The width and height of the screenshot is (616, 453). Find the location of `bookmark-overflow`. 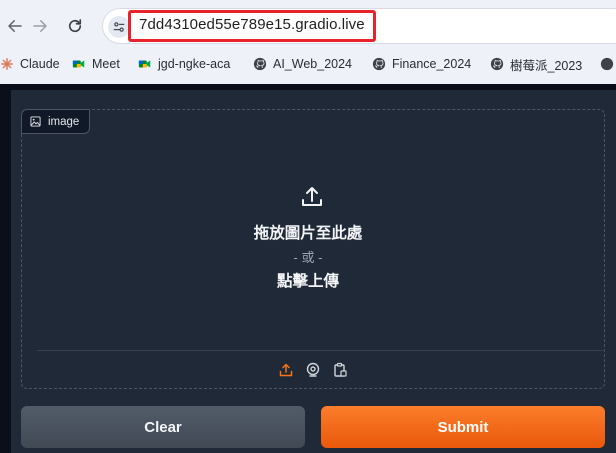

bookmark-overflow is located at coordinates (608, 64).